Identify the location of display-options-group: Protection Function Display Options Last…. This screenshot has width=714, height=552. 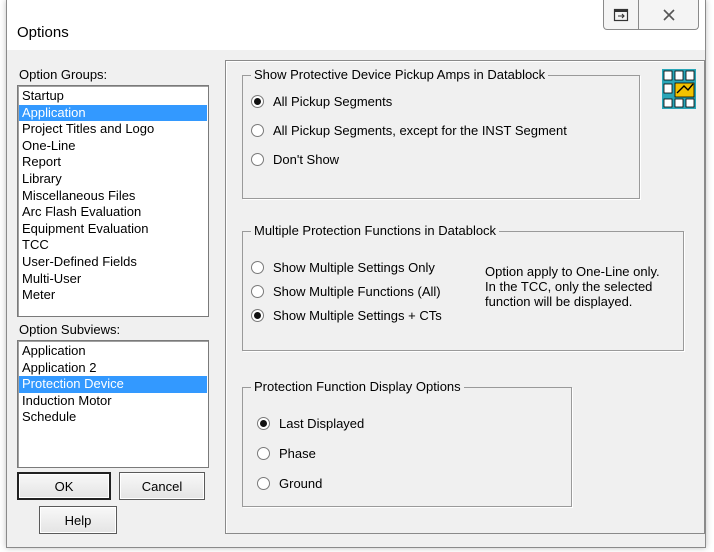
(407, 443).